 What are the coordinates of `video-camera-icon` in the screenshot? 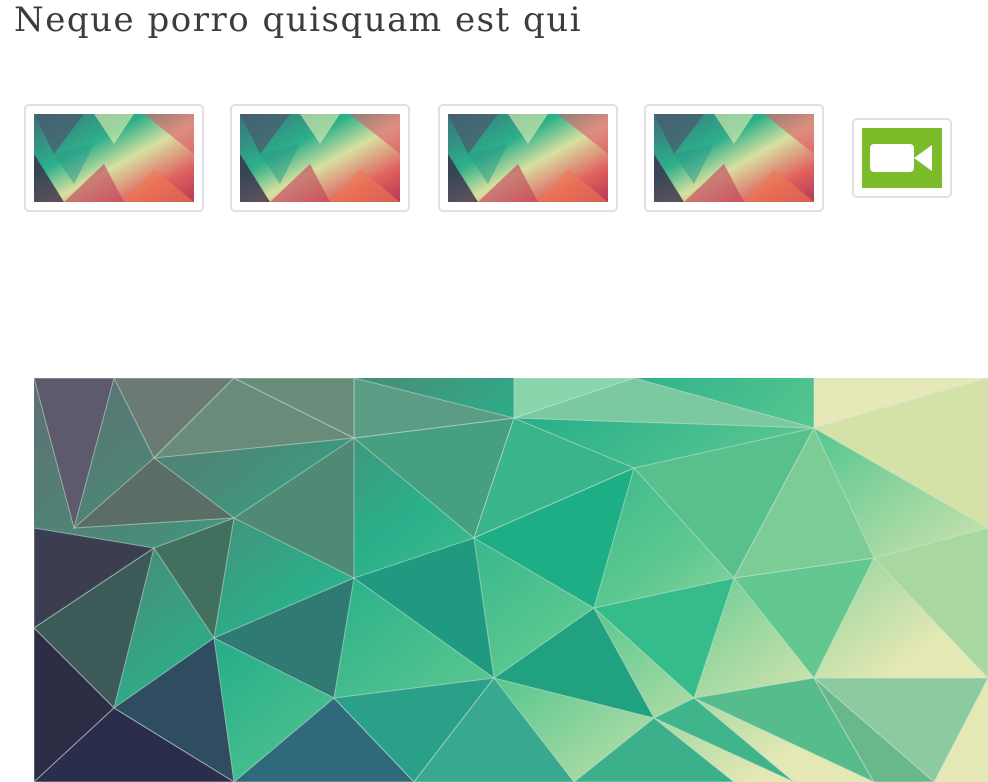 It's located at (902, 158).